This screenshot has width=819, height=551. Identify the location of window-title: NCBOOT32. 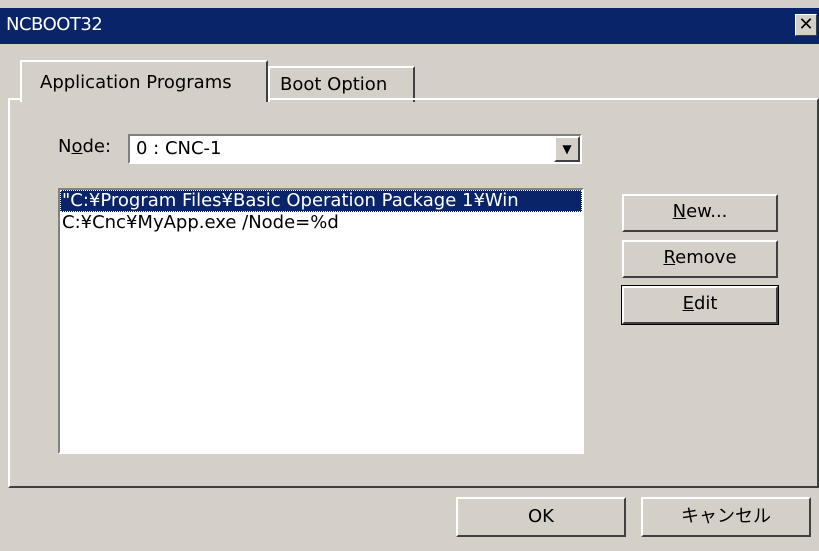
(54, 24).